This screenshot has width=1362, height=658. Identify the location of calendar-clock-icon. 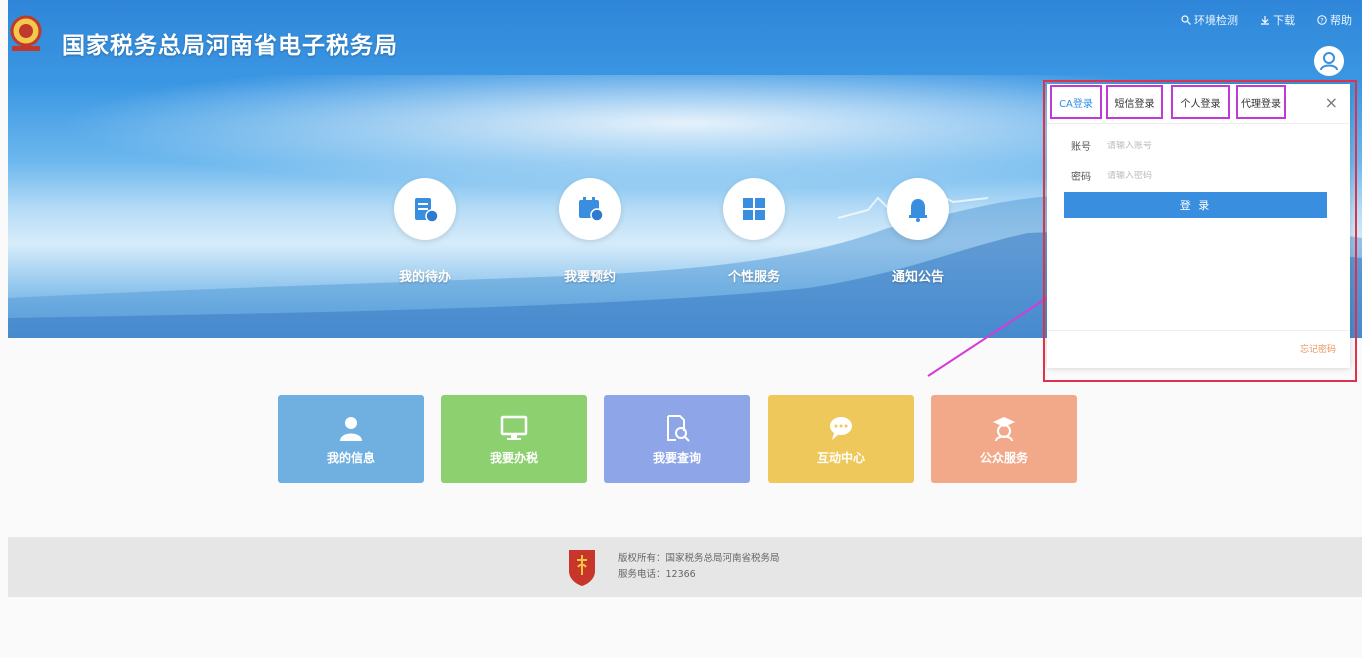
(591, 209).